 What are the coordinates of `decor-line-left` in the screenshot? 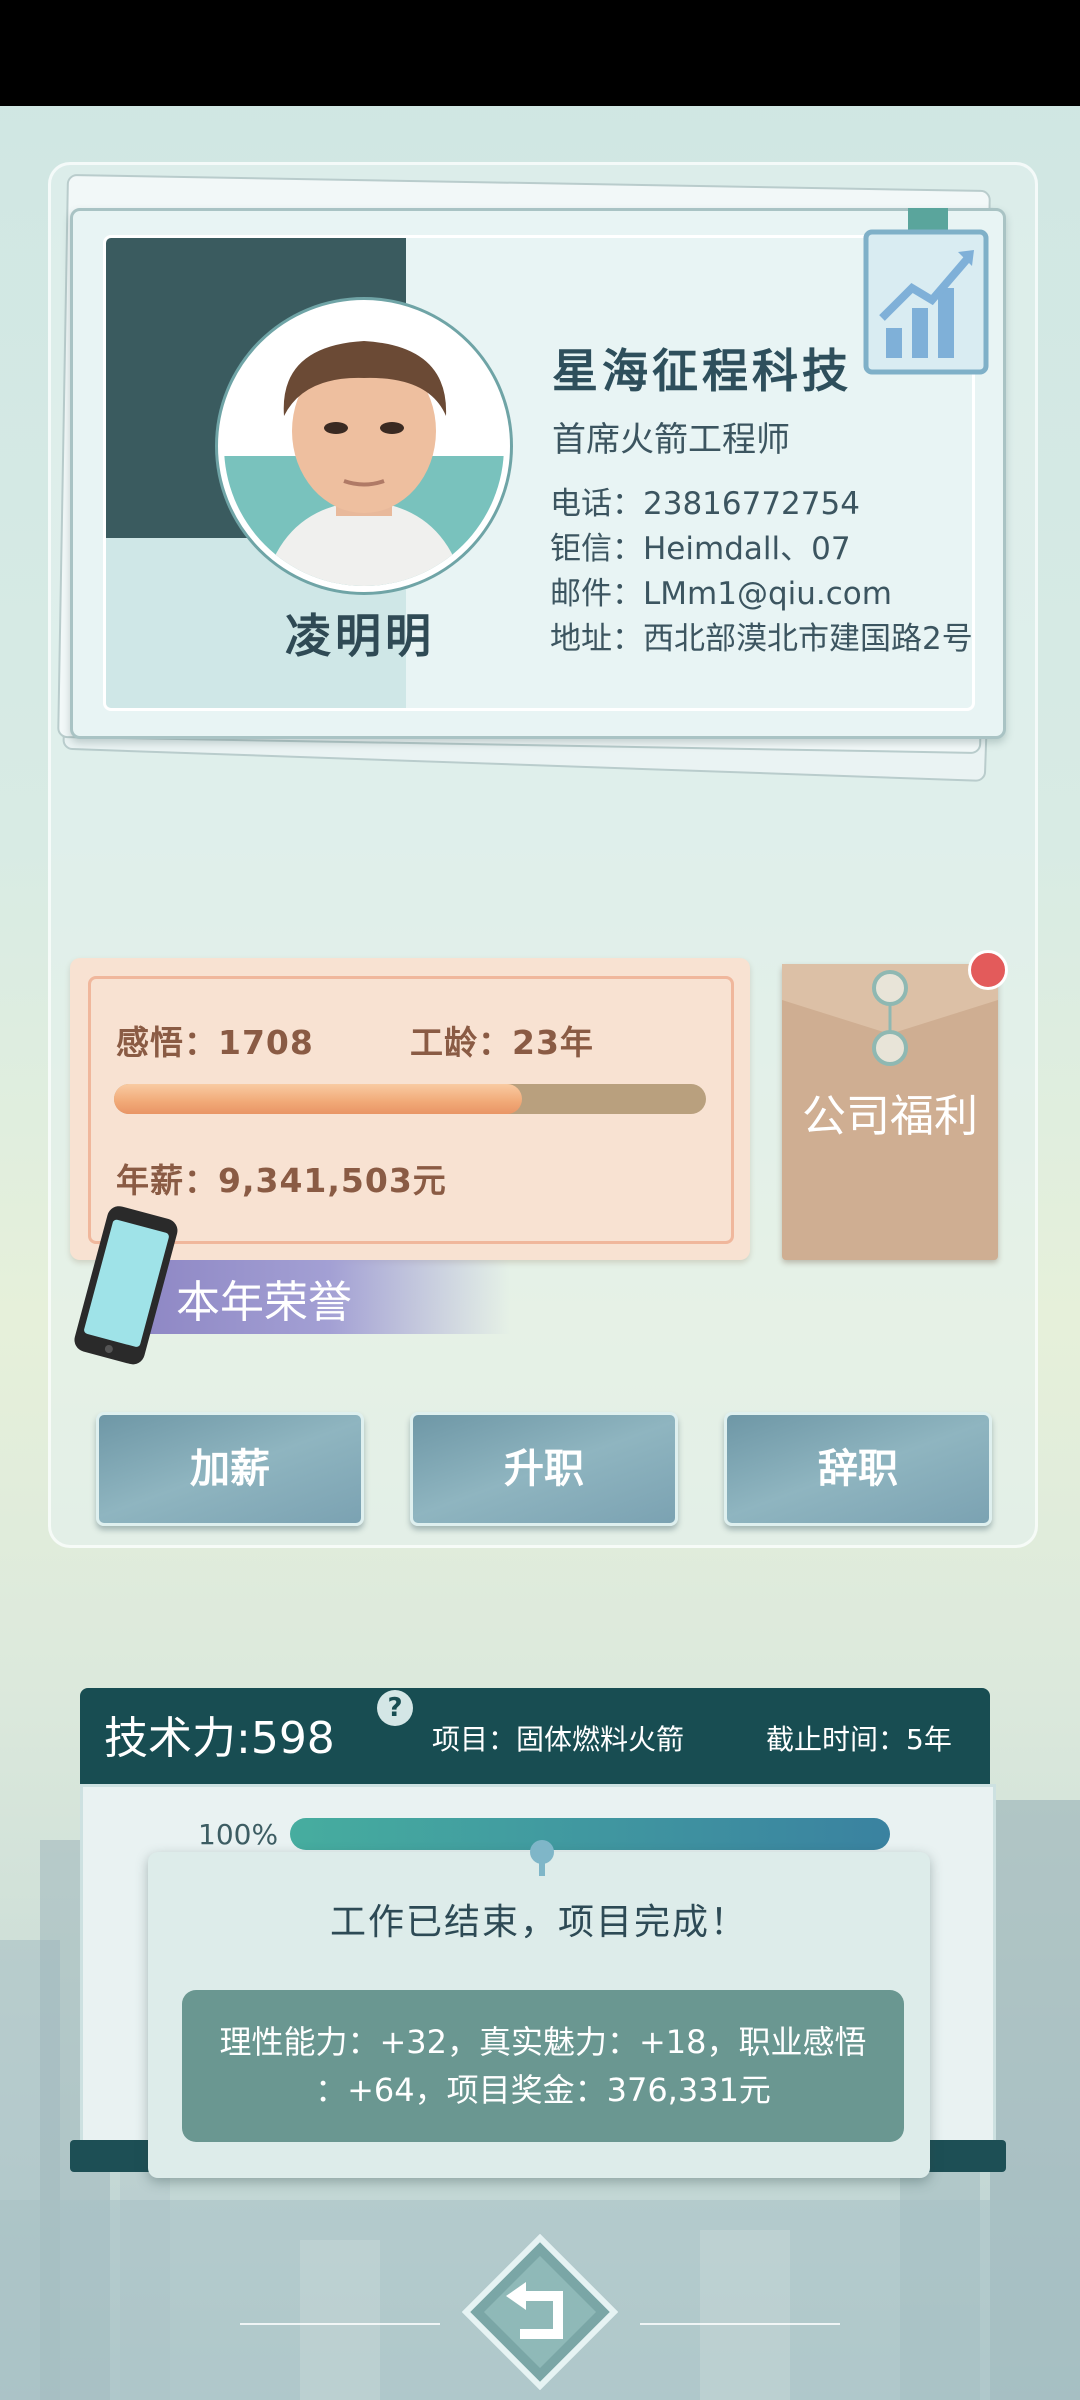 It's located at (340, 2324).